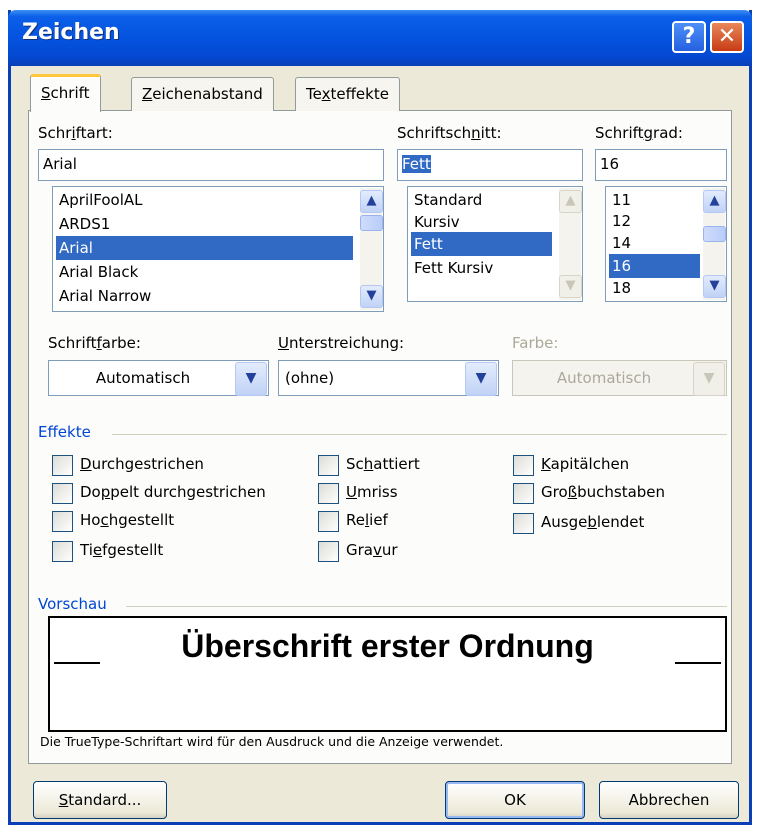  What do you see at coordinates (593, 522) in the screenshot?
I see `checkbox-label: Ausgeblendet` at bounding box center [593, 522].